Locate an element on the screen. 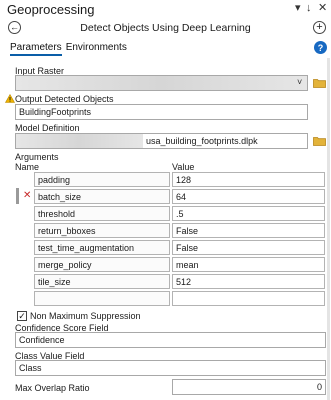 The image size is (331, 400). column-header-value: Value is located at coordinates (183, 167).